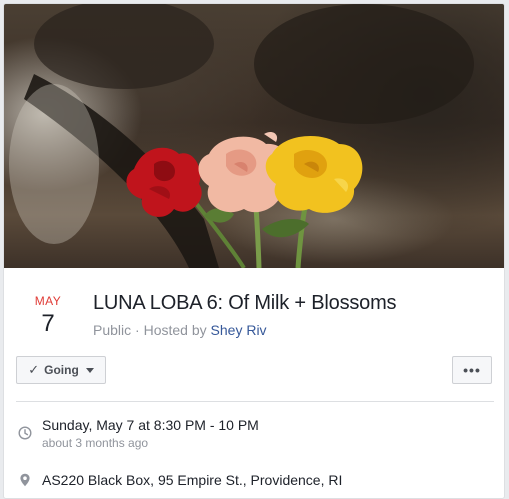  I want to click on going-label: Going, so click(61, 370).